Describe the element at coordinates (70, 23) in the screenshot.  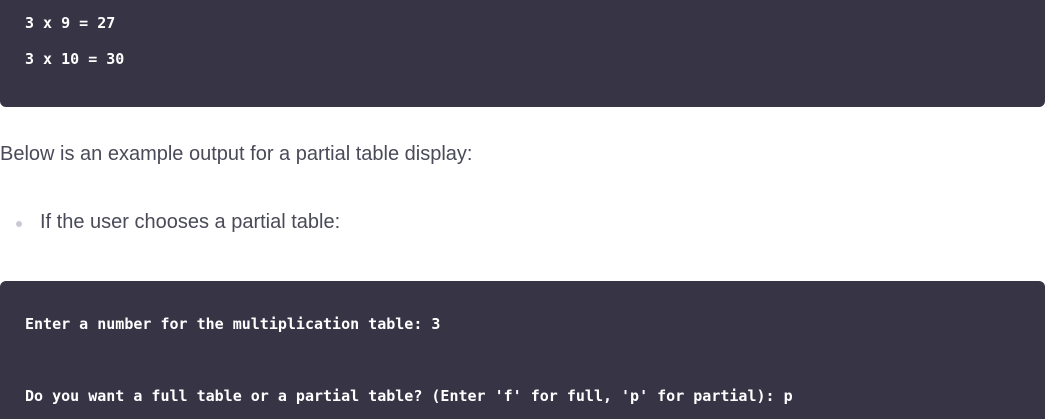
I see `code-line: 3 x 9 = 27` at that location.